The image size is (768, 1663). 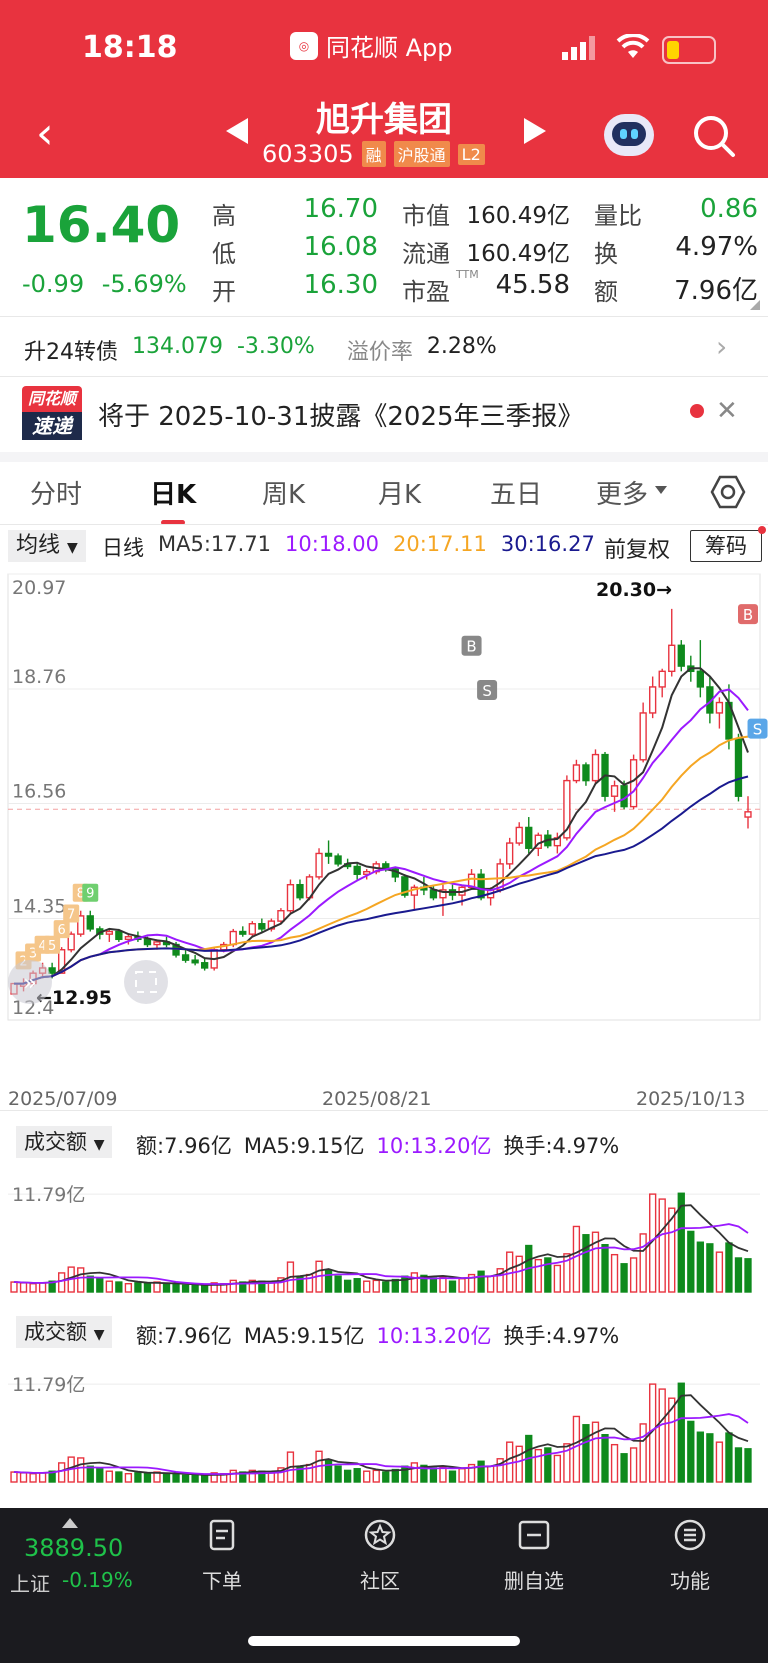 I want to click on expand-corner-icon, so click(x=755, y=305).